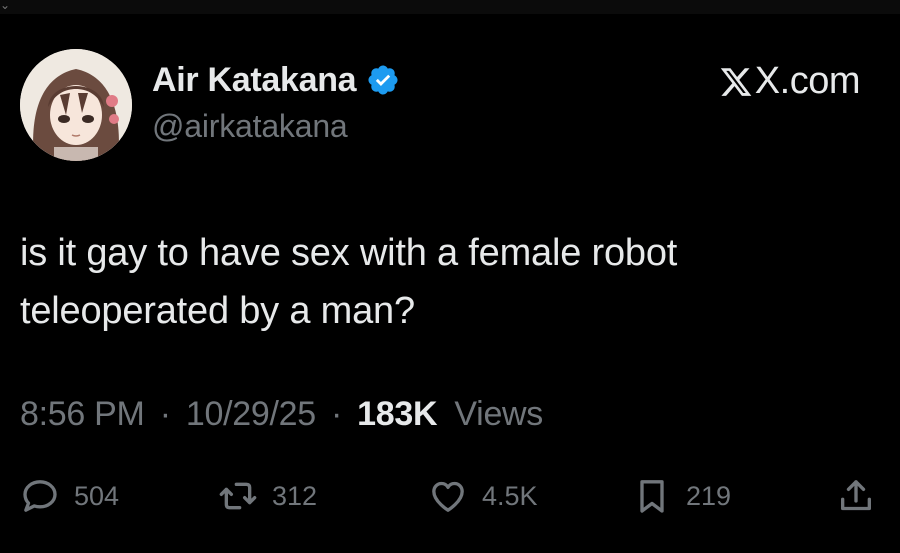 The width and height of the screenshot is (900, 553). What do you see at coordinates (254, 80) in the screenshot?
I see `display-name: Air Katakana` at bounding box center [254, 80].